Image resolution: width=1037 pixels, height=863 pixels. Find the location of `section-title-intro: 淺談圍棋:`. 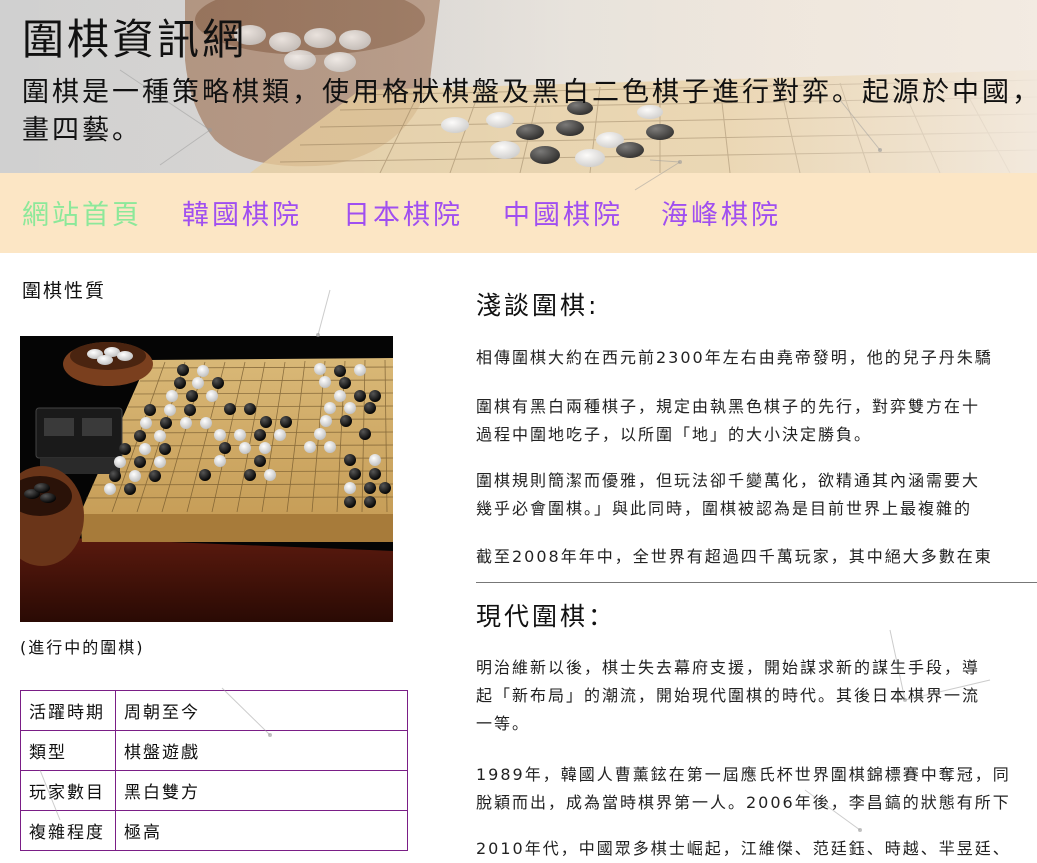

section-title-intro: 淺談圍棋: is located at coordinates (538, 305).